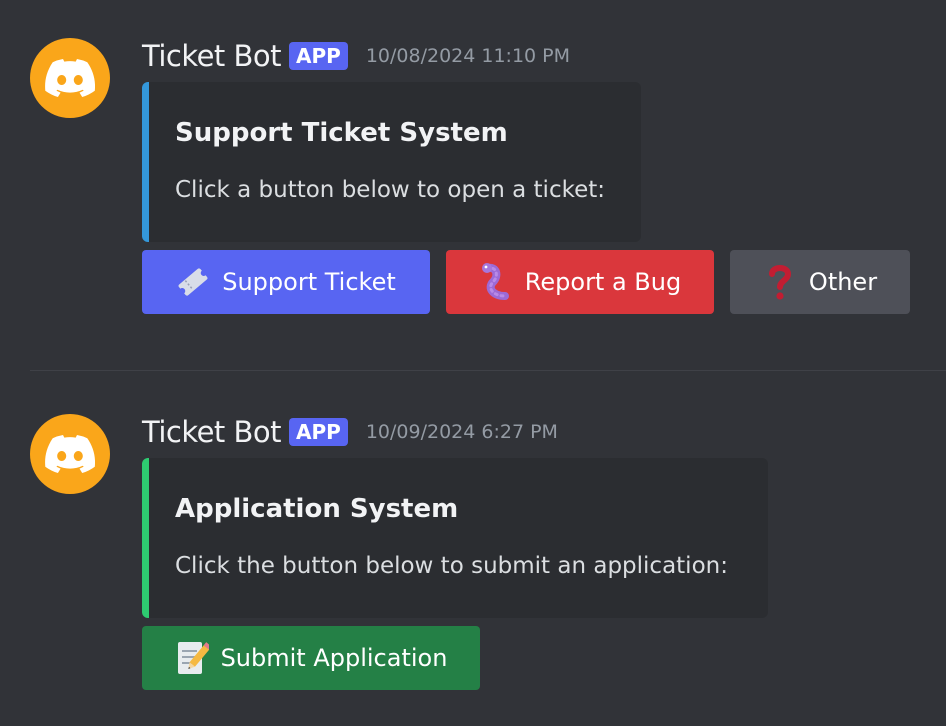  I want to click on button-label: Submit Application, so click(334, 658).